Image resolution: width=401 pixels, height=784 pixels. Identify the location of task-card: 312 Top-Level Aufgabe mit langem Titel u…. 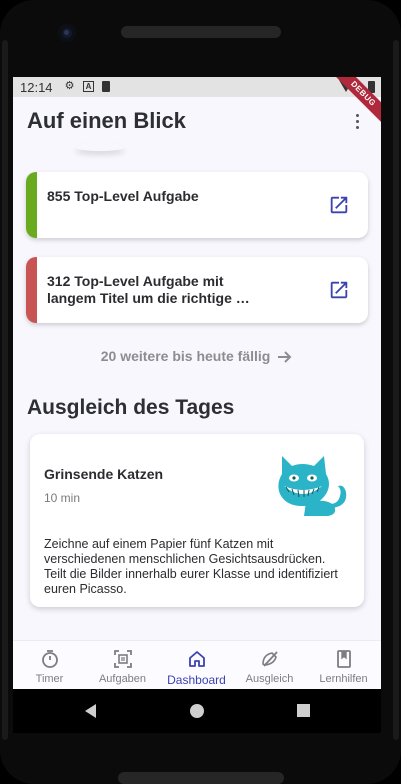
(197, 290).